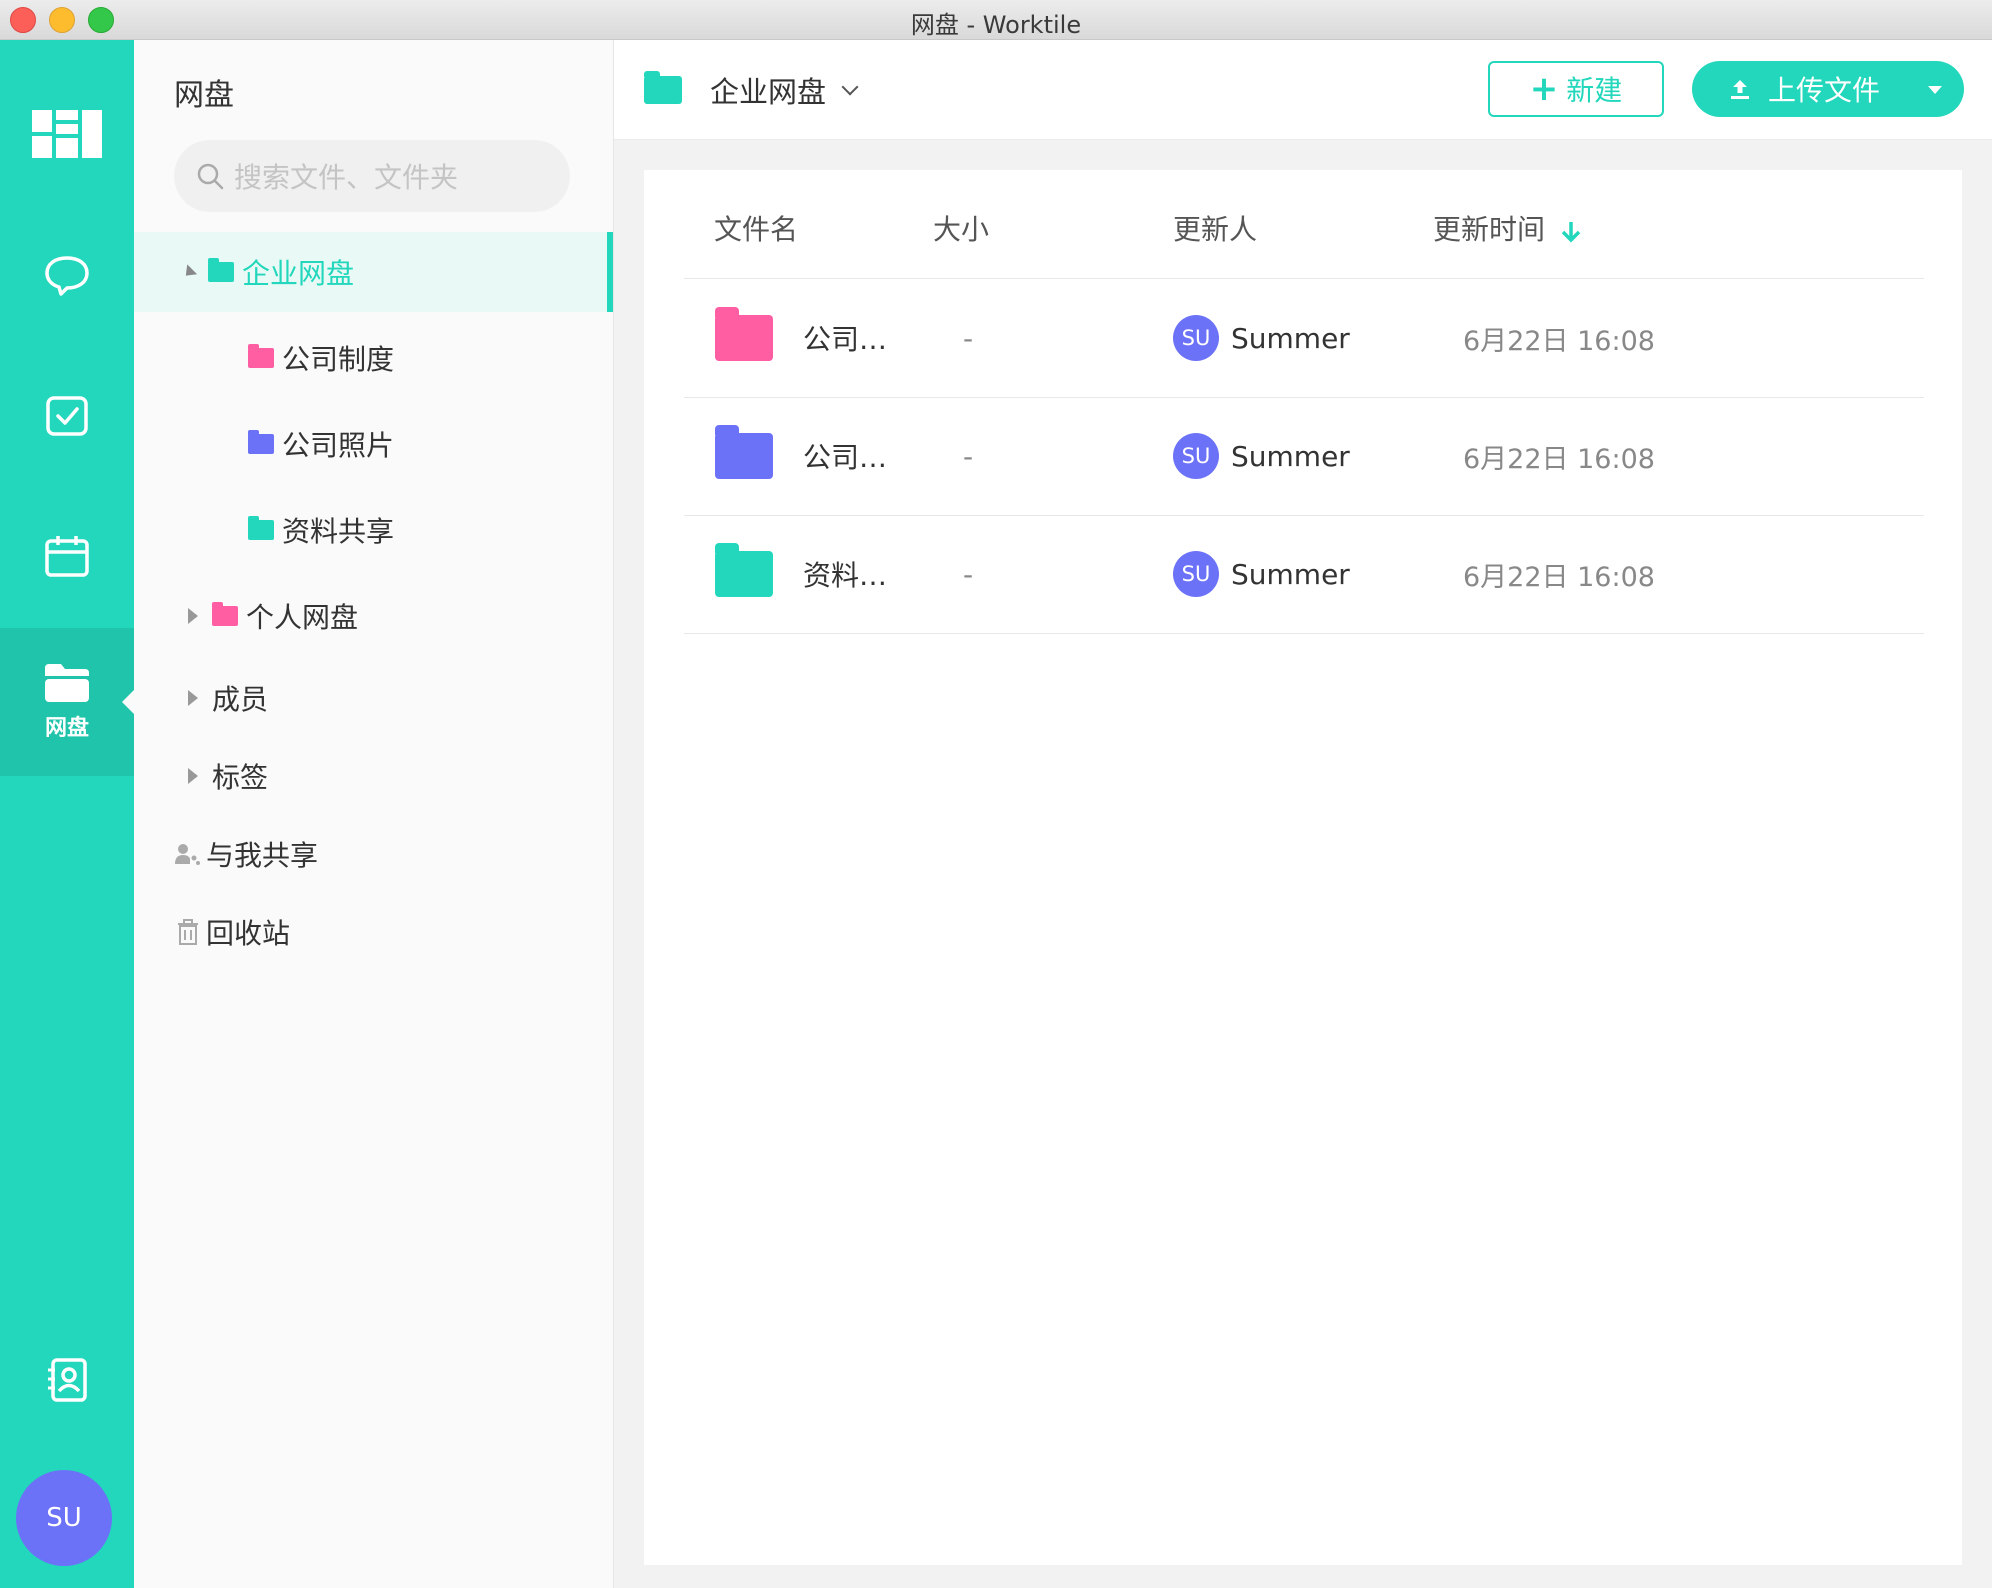 The height and width of the screenshot is (1588, 1992). What do you see at coordinates (67, 814) in the screenshot?
I see `app-rail: 网盘 SU` at bounding box center [67, 814].